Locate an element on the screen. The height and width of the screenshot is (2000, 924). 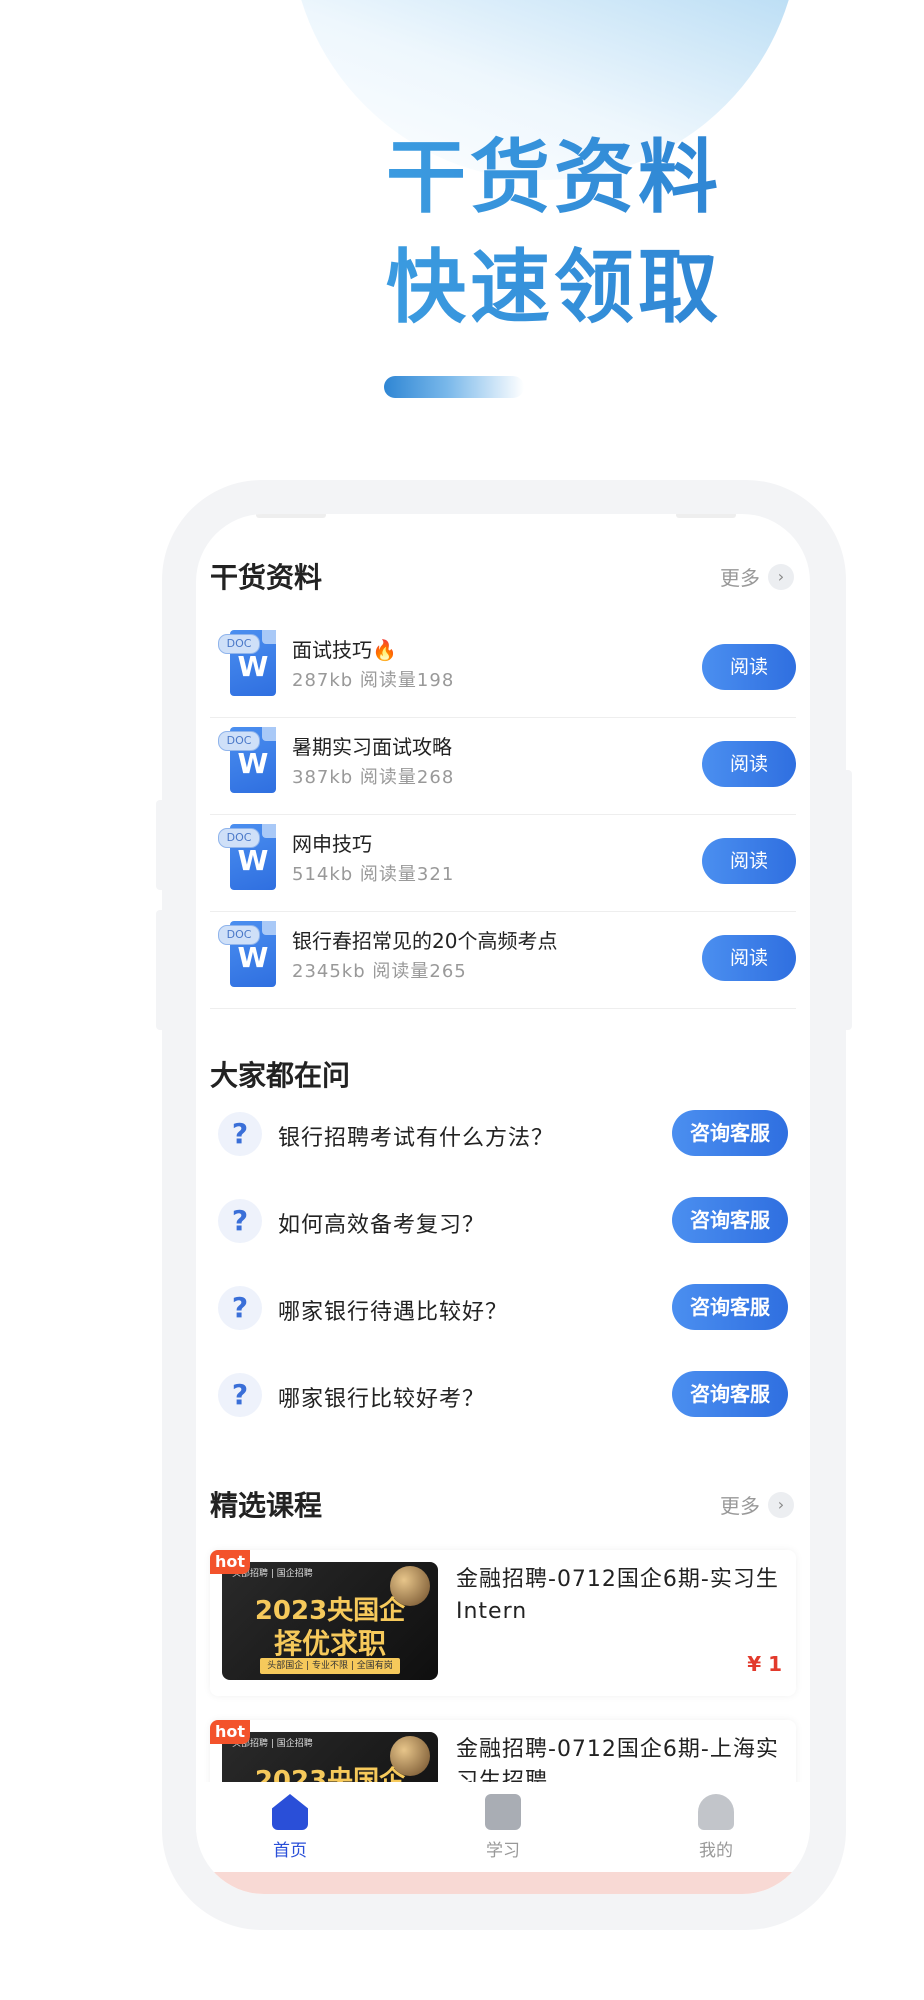
tab-home: 首页 is located at coordinates (290, 1827).